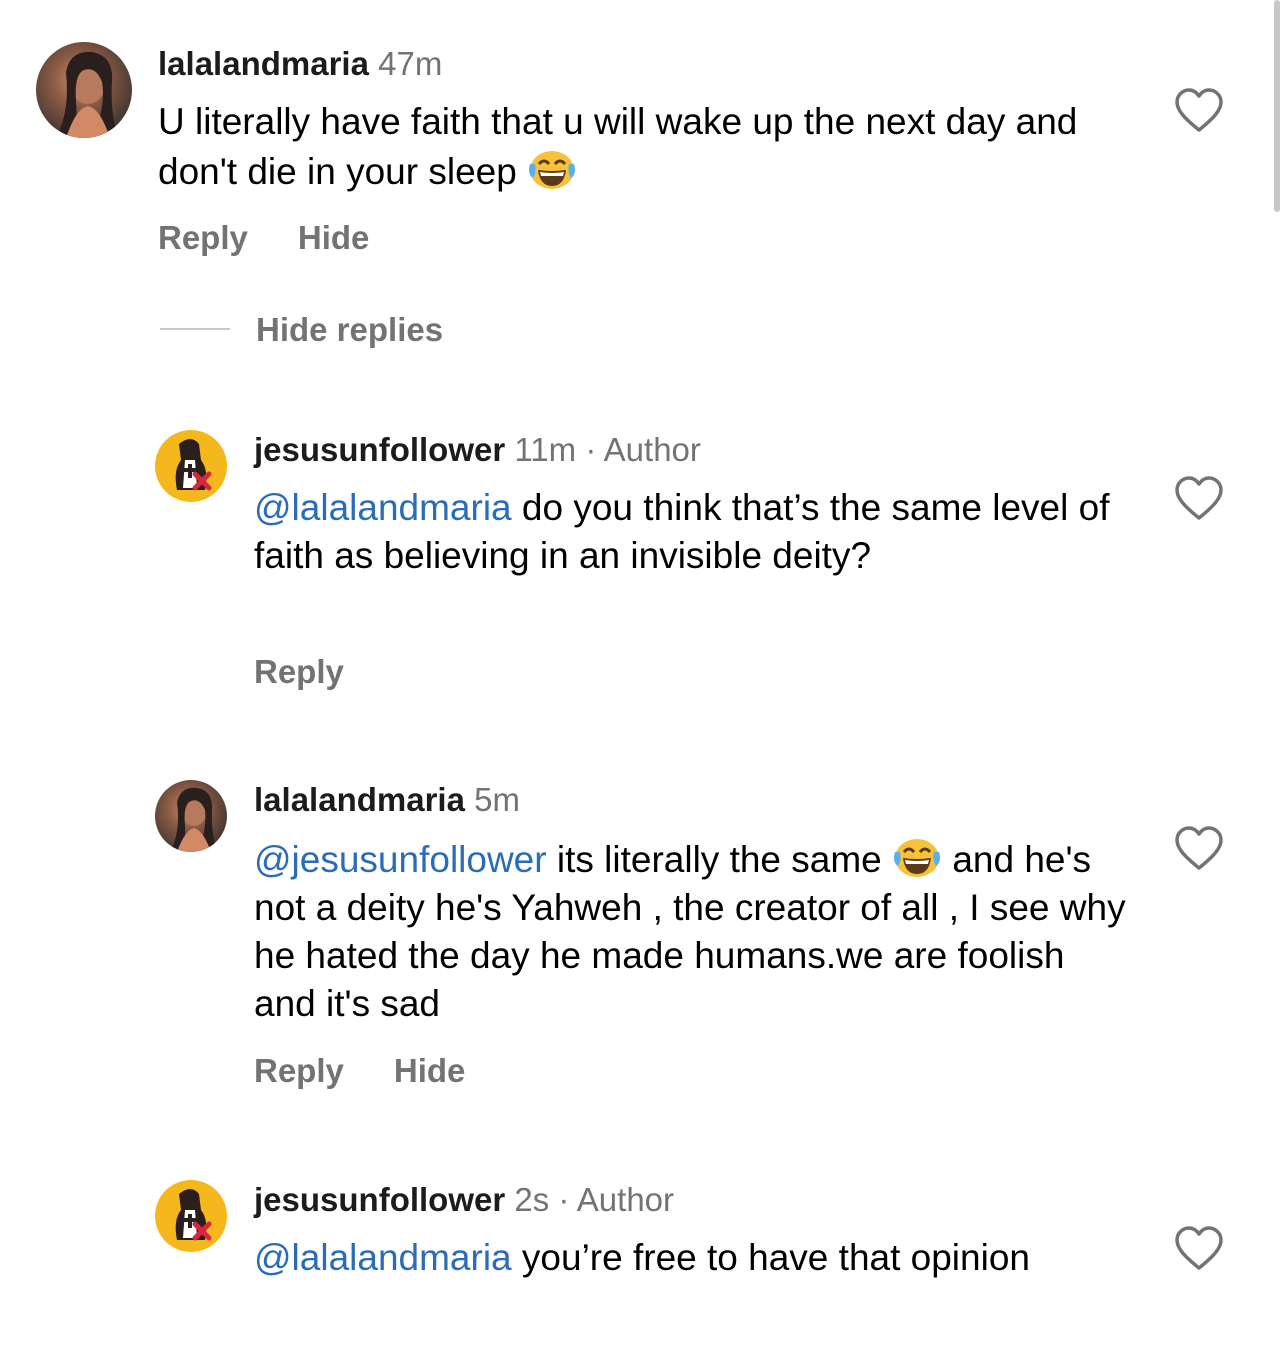  Describe the element at coordinates (532, 1199) in the screenshot. I see `timestamp: 2s` at that location.